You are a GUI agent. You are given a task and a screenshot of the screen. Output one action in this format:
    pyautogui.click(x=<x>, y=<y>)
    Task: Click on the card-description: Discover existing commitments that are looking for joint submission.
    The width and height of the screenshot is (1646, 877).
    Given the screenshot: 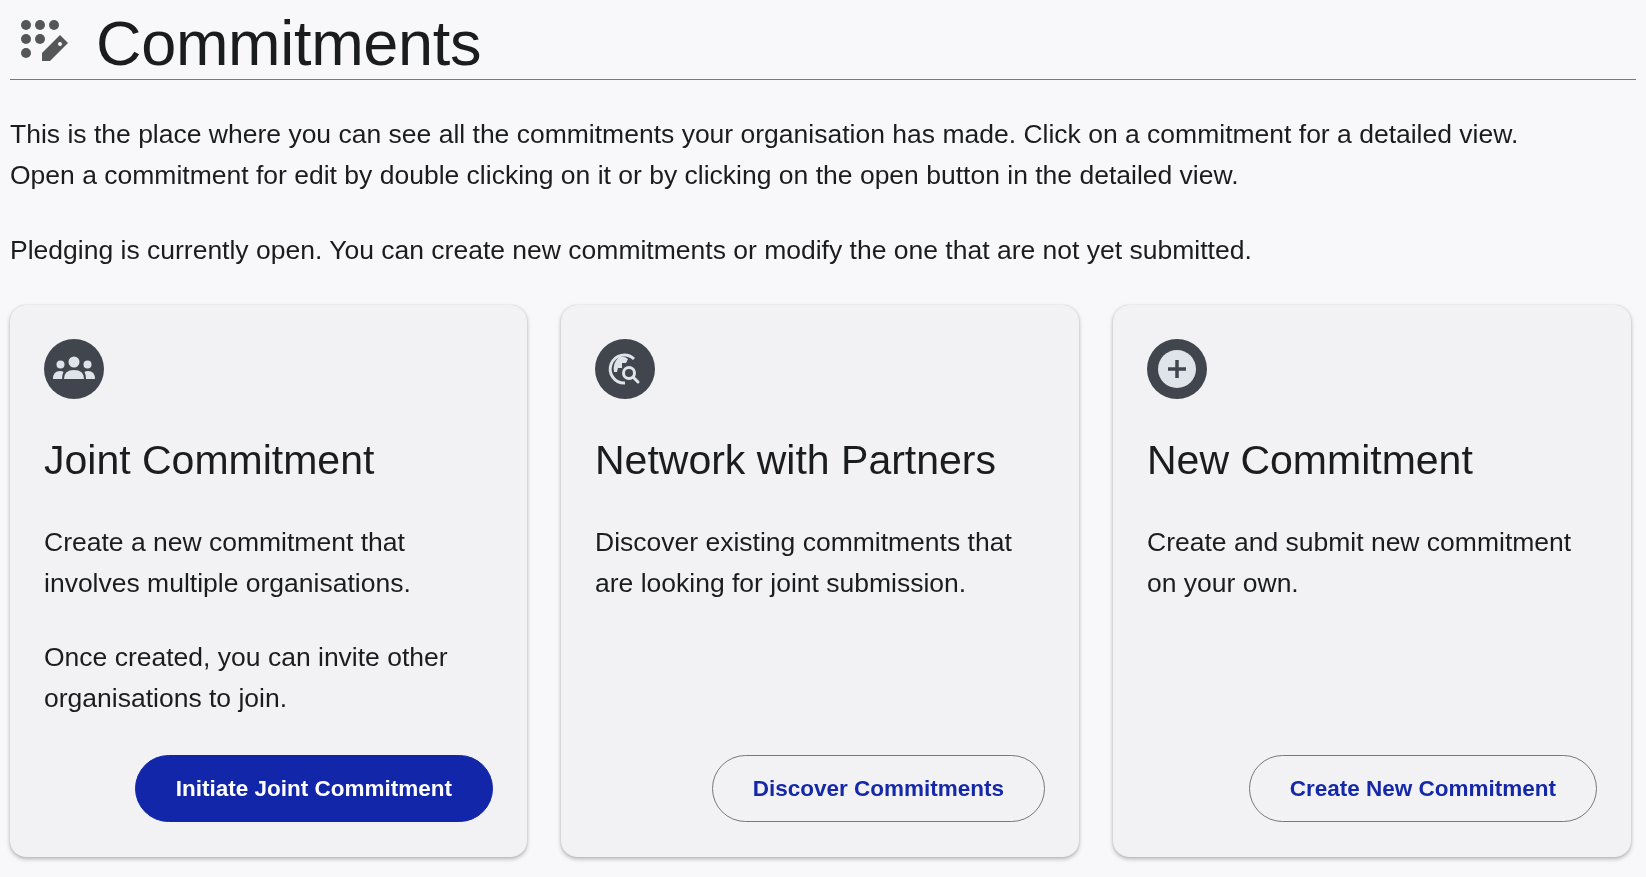 What is the action you would take?
    pyautogui.click(x=804, y=563)
    